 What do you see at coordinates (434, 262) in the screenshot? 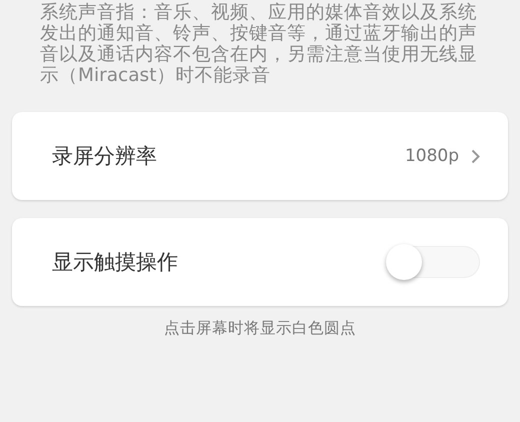
I see `toggle-switch` at bounding box center [434, 262].